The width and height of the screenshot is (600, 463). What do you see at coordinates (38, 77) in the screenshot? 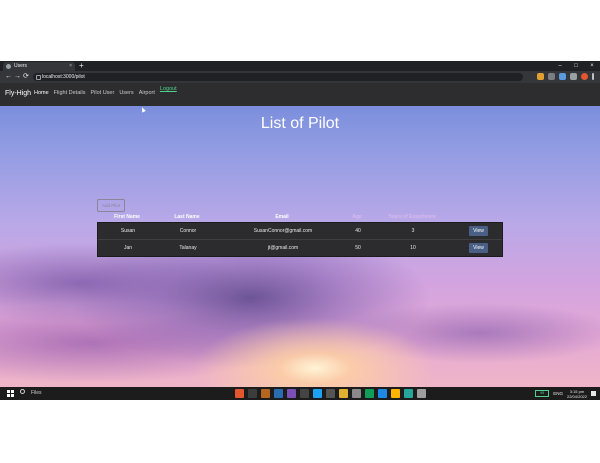
I see `site-info-icon` at bounding box center [38, 77].